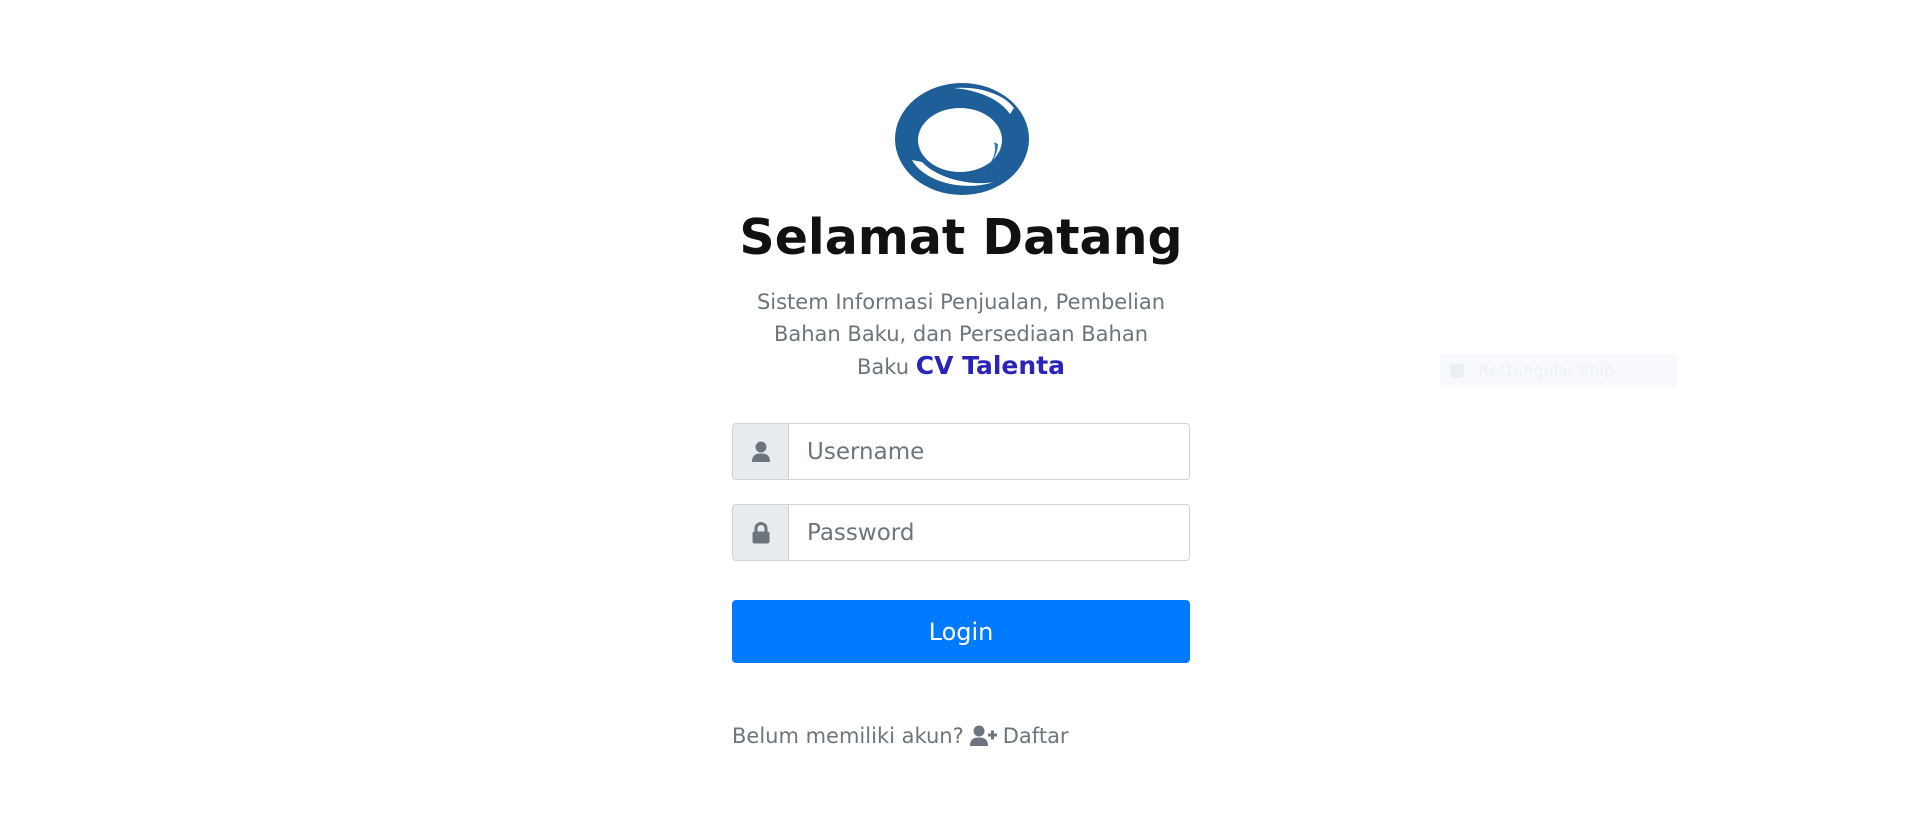 The width and height of the screenshot is (1915, 822). What do you see at coordinates (760, 532) in the screenshot?
I see `lock-icon` at bounding box center [760, 532].